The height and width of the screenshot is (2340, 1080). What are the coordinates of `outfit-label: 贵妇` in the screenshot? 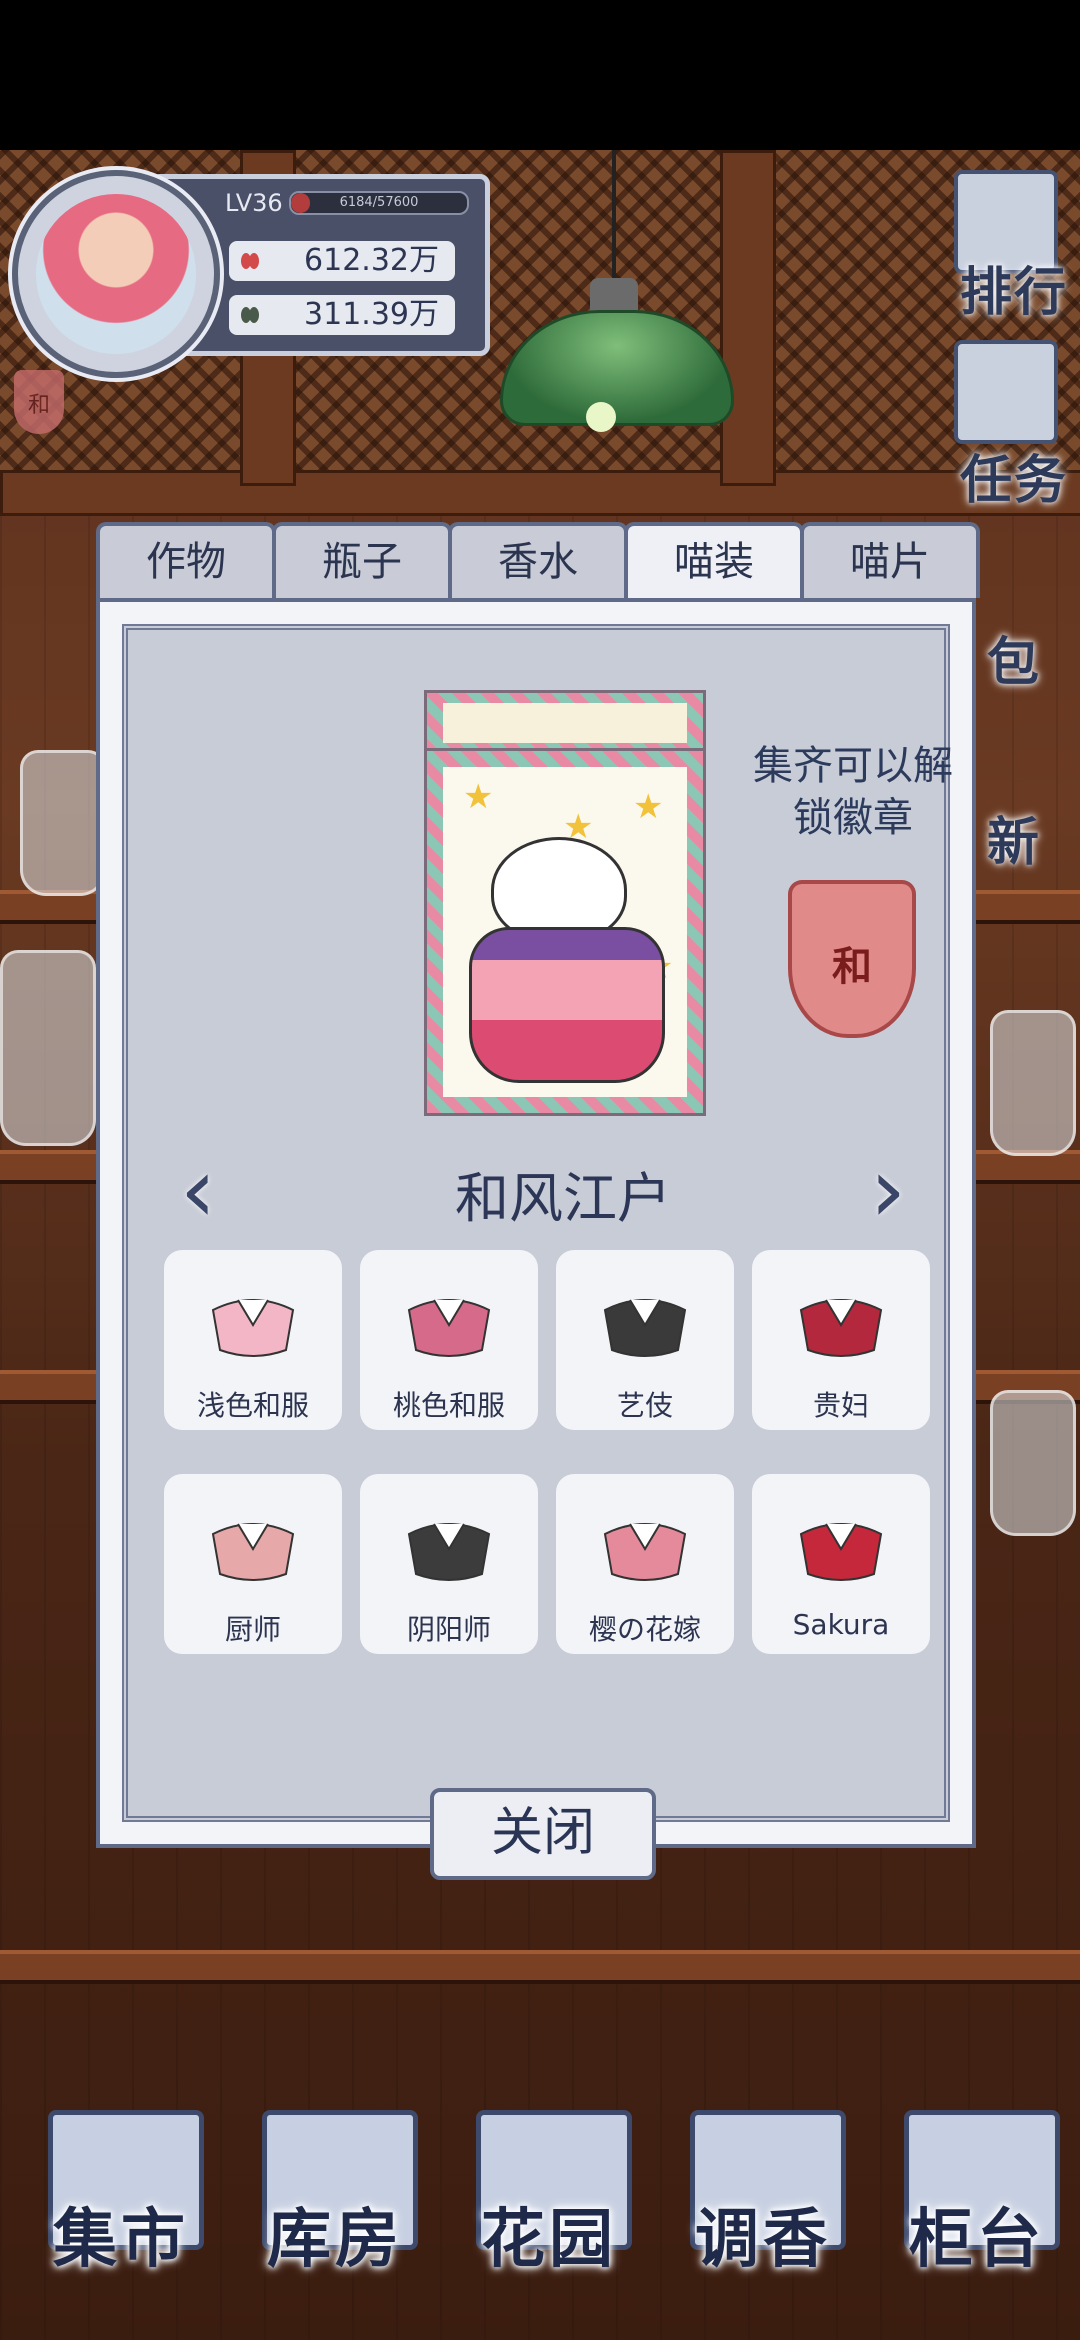 It's located at (840, 1405).